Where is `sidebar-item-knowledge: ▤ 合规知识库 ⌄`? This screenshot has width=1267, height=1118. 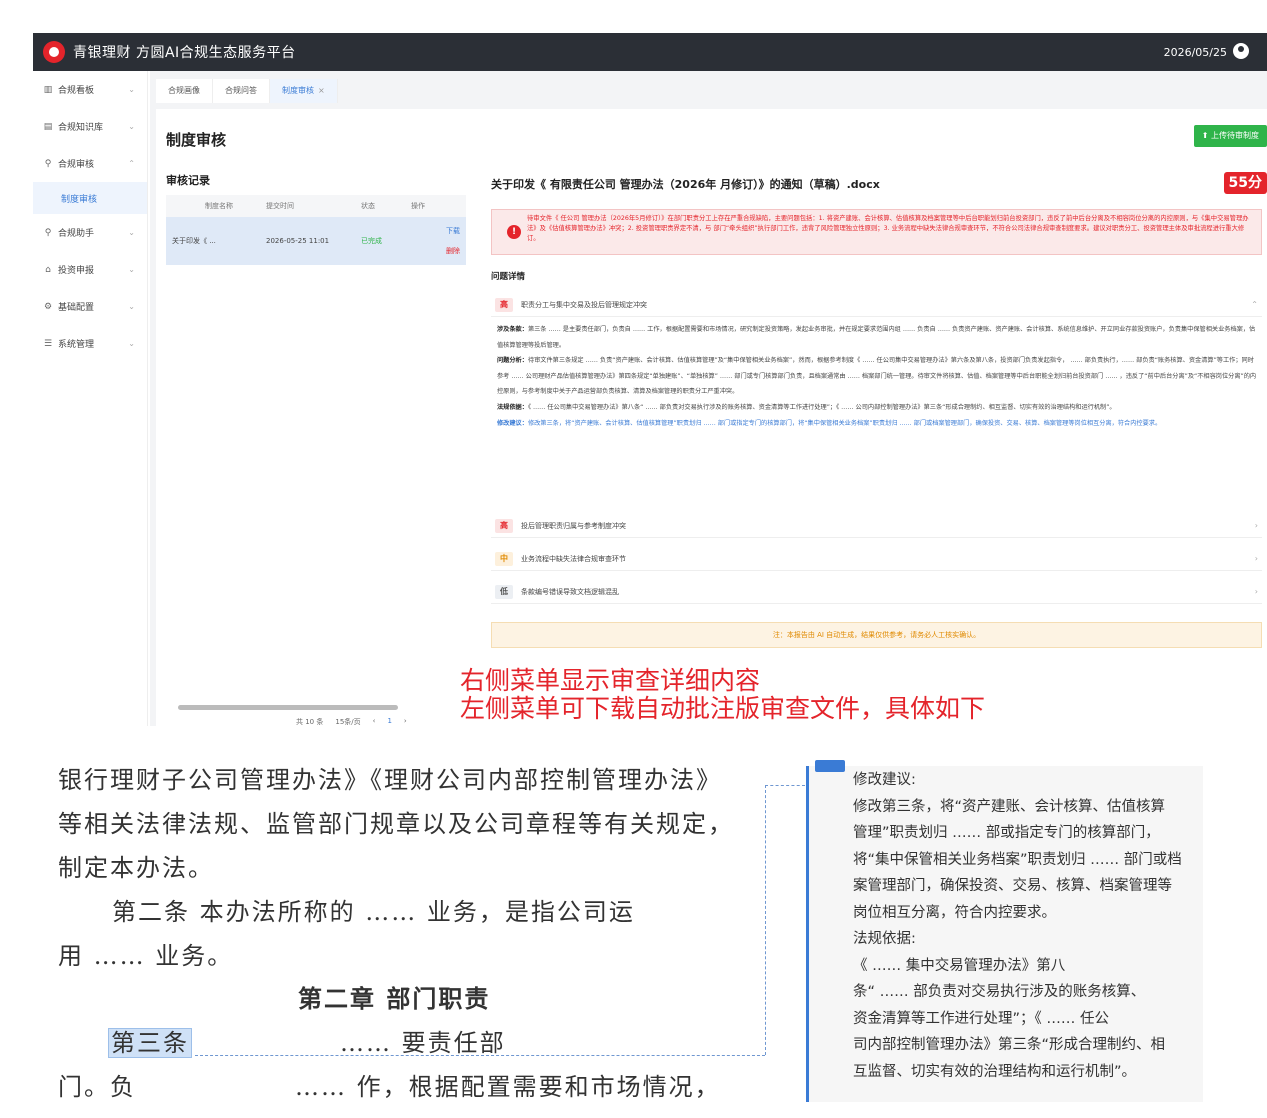
sidebar-item-knowledge: ▤ 合规知识库 ⌄ is located at coordinates (90, 126).